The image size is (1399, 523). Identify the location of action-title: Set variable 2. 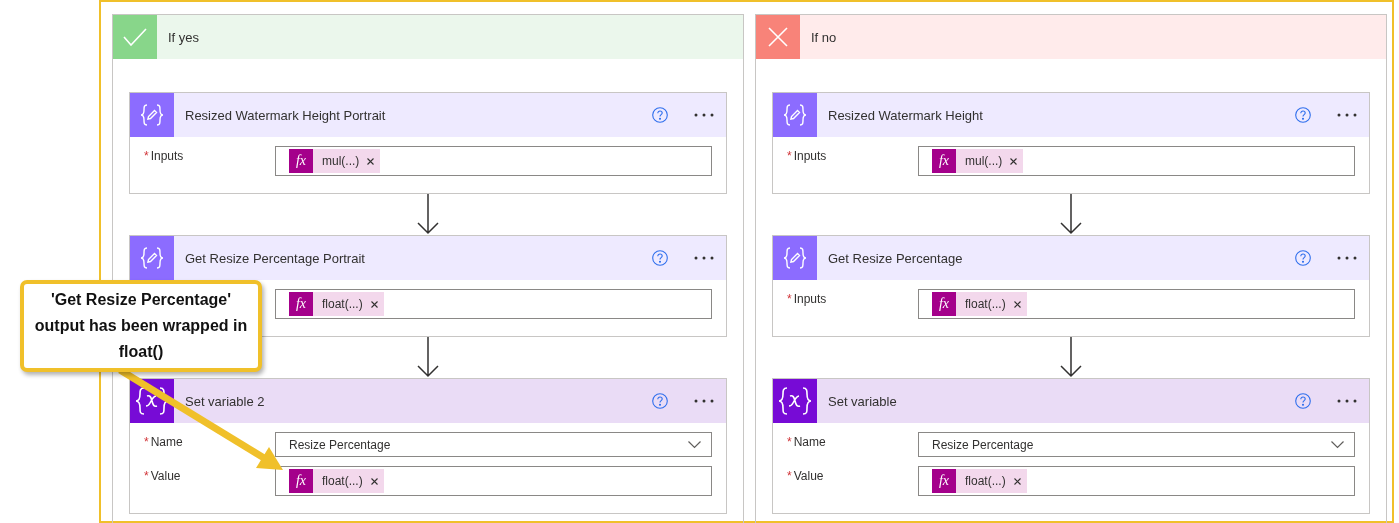
(225, 401).